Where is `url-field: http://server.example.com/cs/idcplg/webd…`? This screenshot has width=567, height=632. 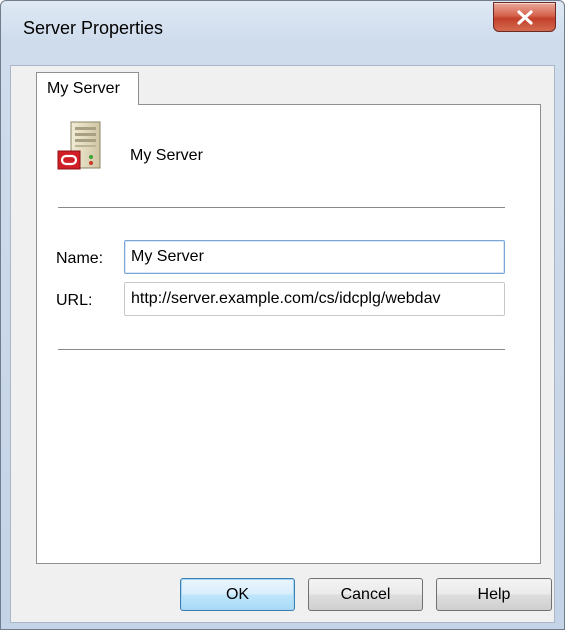
url-field: http://server.example.com/cs/idcplg/webd… is located at coordinates (314, 299).